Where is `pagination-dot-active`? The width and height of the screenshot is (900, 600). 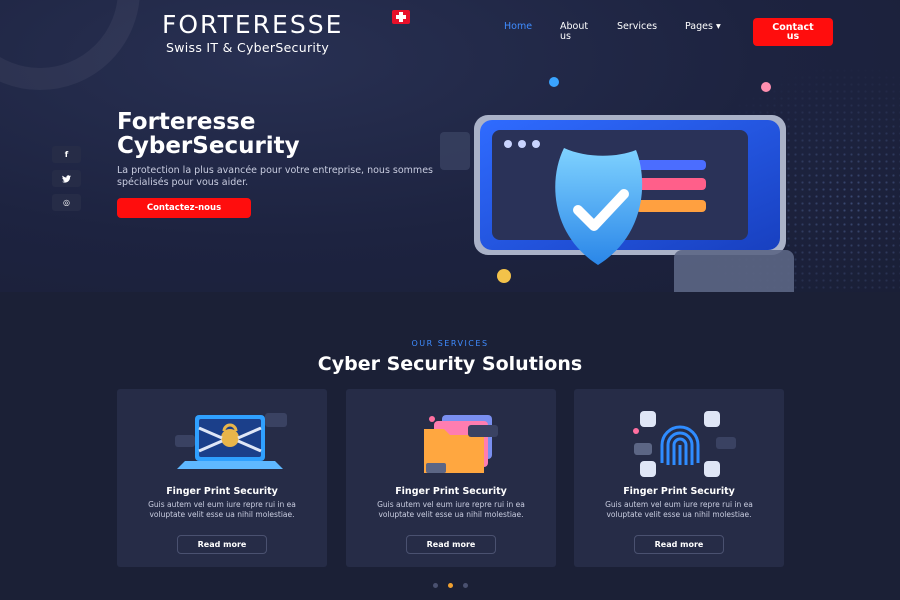 pagination-dot-active is located at coordinates (450, 585).